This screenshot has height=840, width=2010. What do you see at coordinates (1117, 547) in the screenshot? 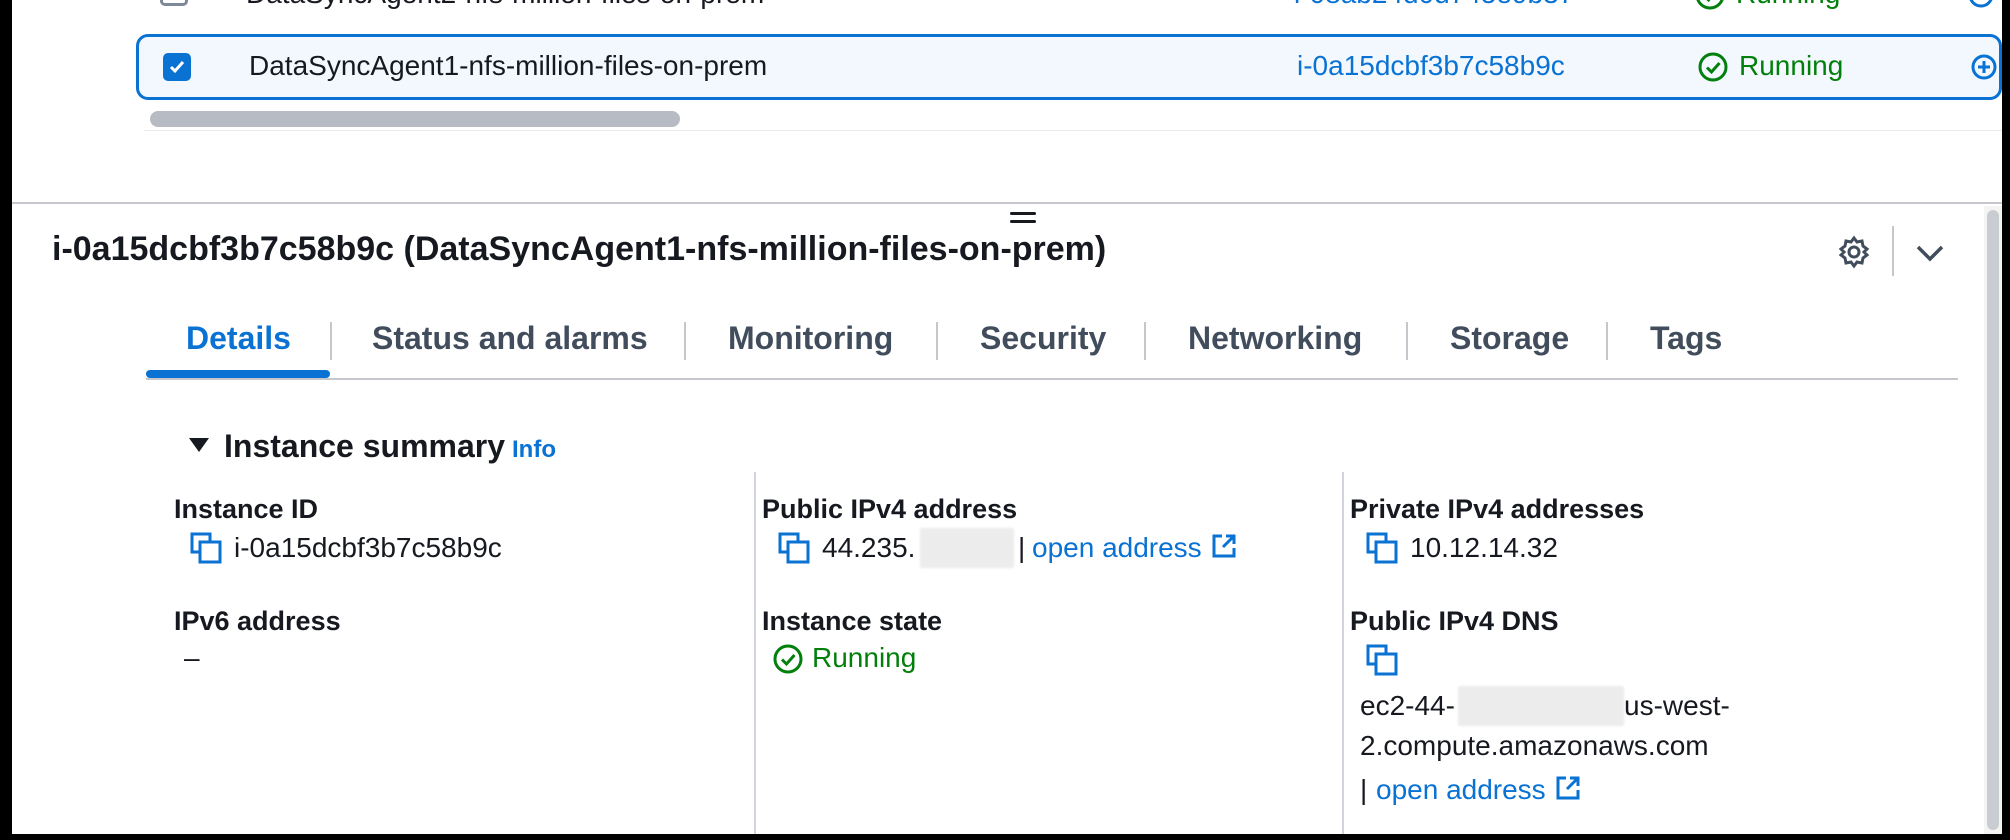
I see `open-address-label: open address` at bounding box center [1117, 547].